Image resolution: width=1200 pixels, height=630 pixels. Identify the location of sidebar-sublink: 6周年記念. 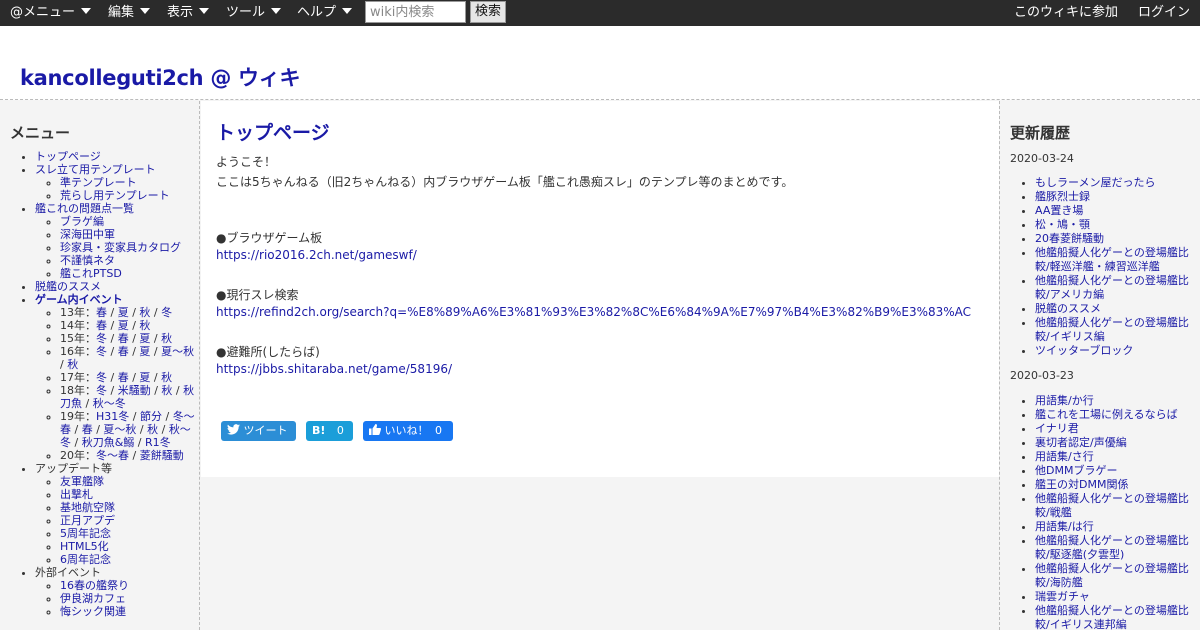
(85, 559).